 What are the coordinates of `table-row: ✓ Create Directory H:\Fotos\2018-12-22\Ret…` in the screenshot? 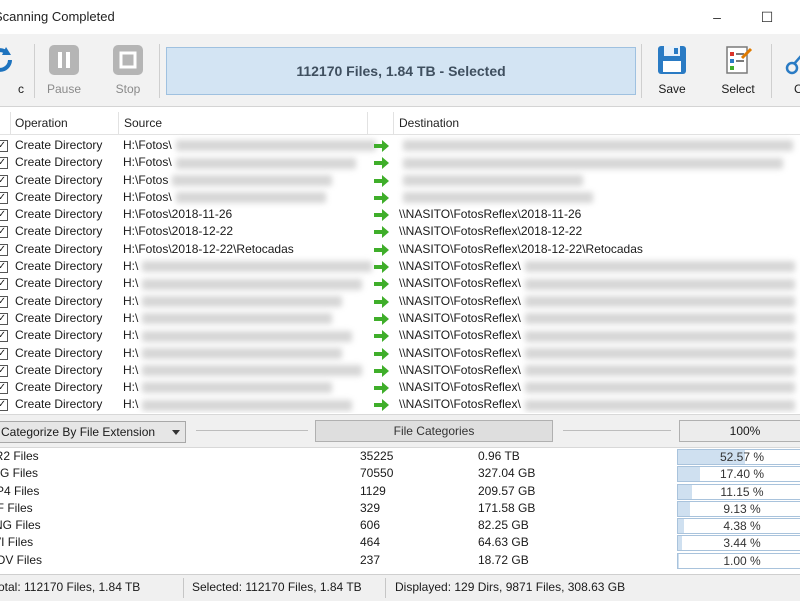 It's located at (400, 249).